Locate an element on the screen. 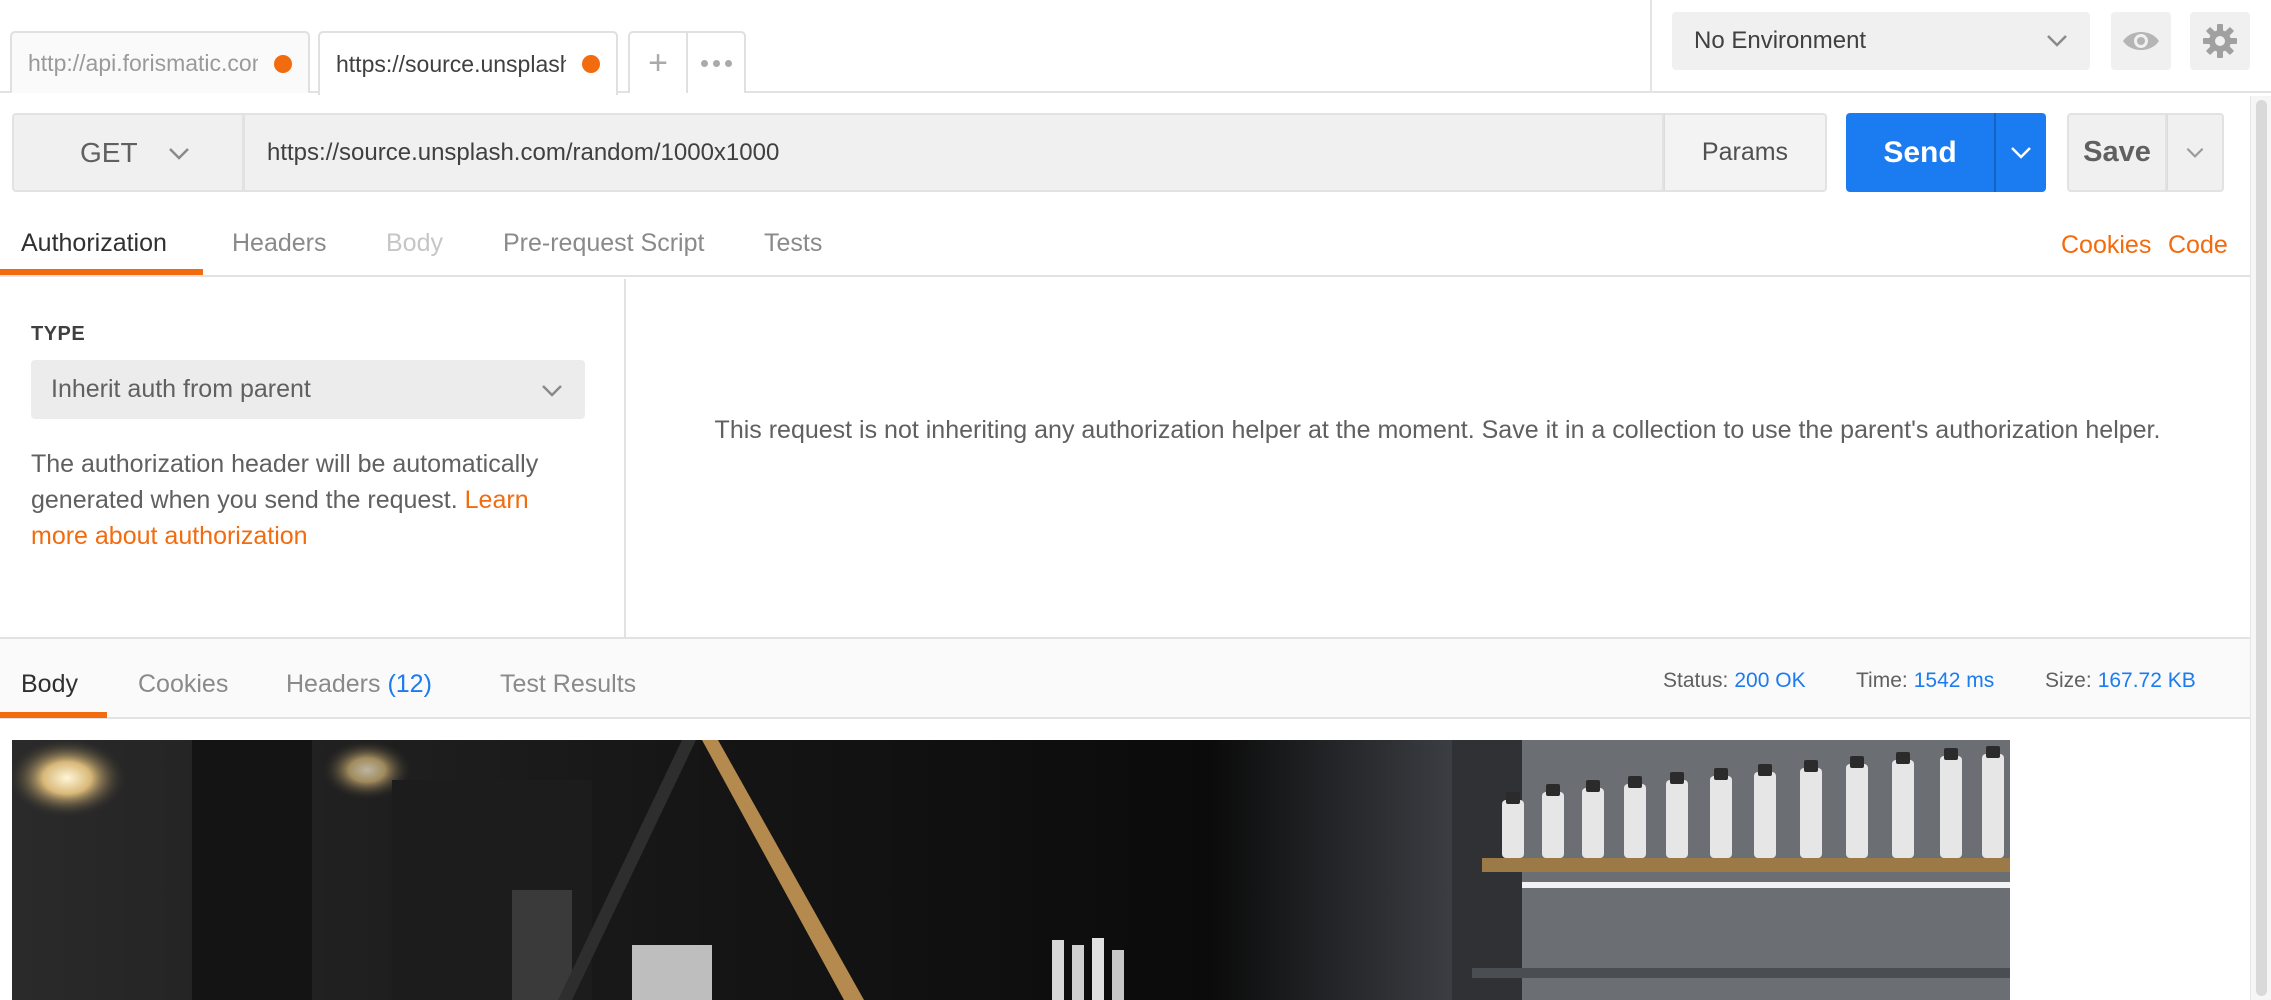 This screenshot has width=2271, height=1000. more-icon is located at coordinates (704, 63).